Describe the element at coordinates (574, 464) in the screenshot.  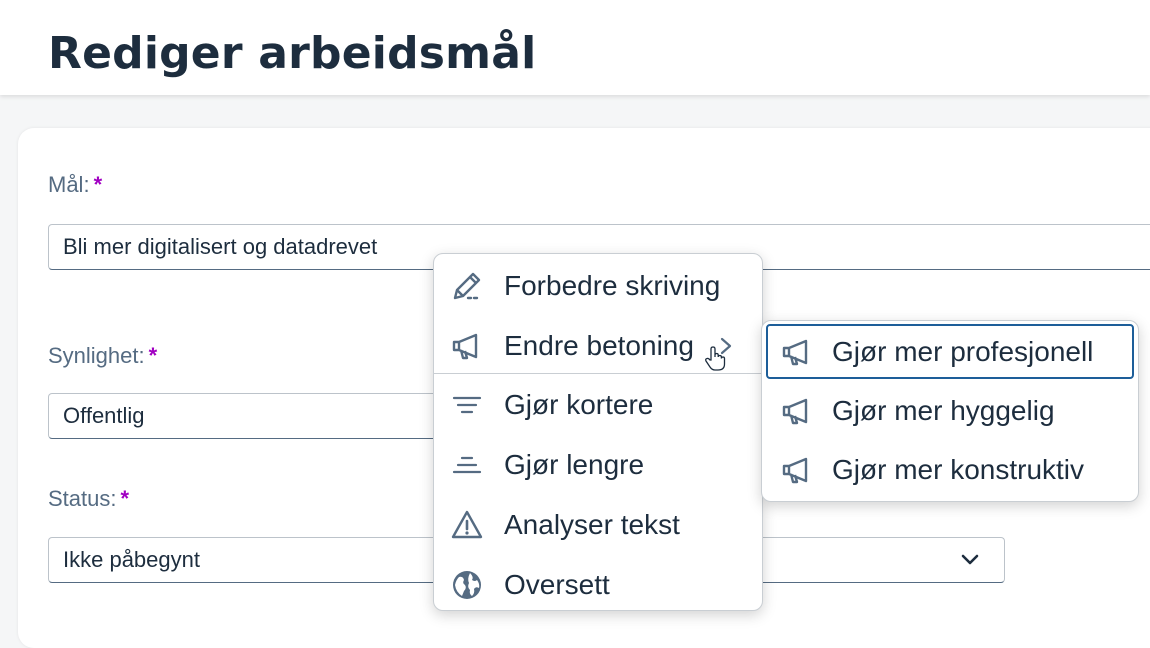
I see `menu-item-label: Gjør lengre` at that location.